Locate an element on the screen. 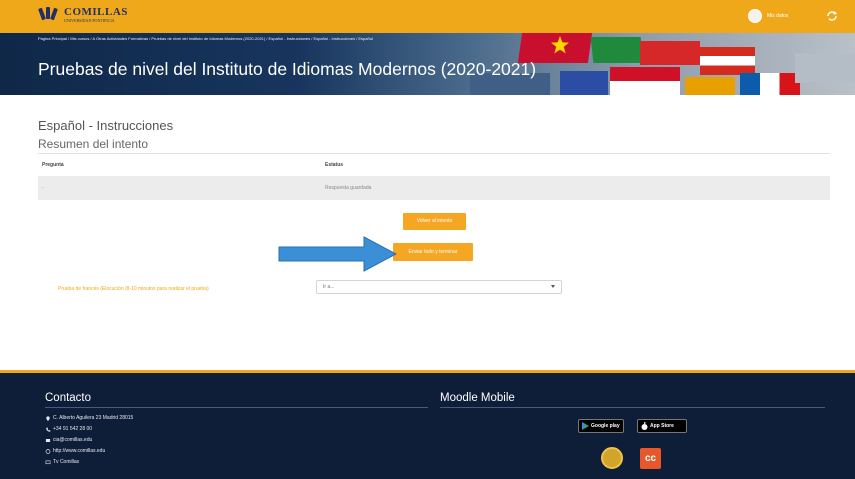  contact-phone: +34 91 542 28 00 is located at coordinates (89, 429).